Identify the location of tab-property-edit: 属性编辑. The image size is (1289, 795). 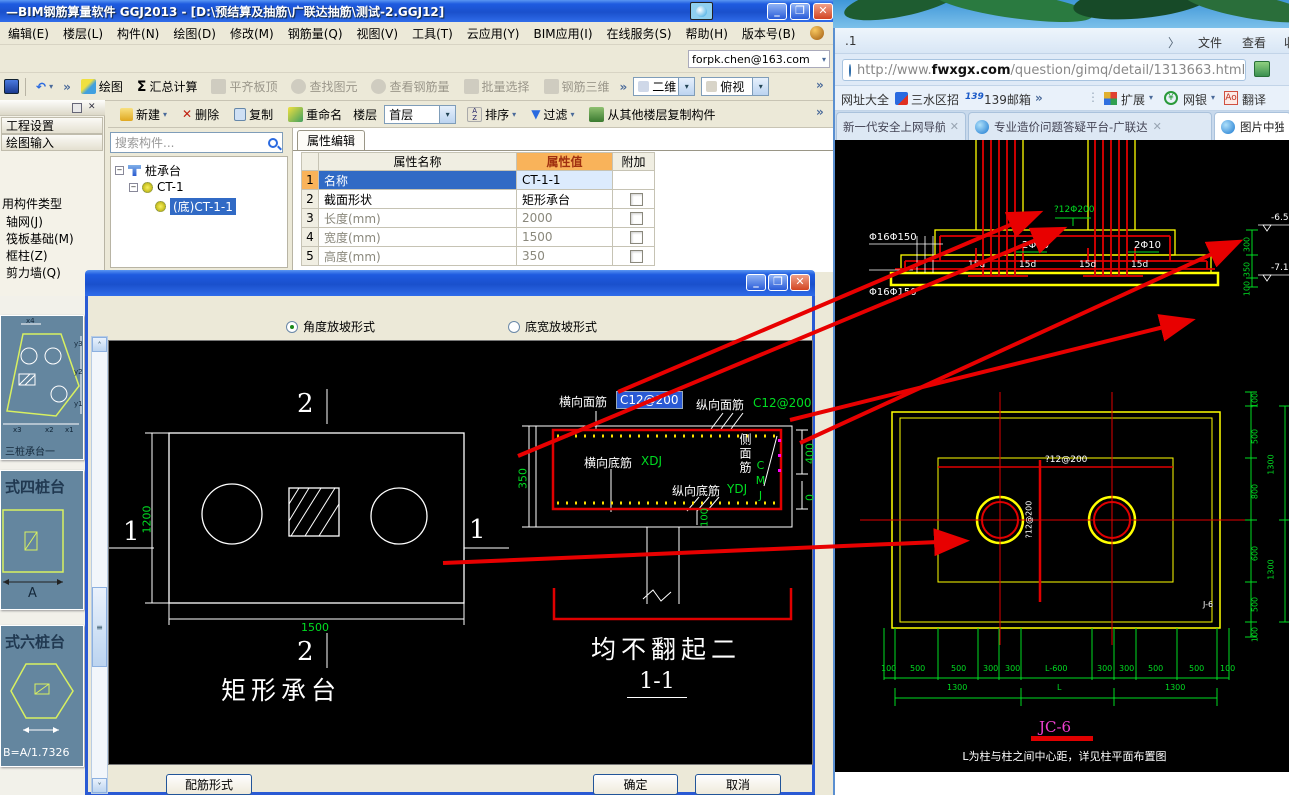
(331, 140).